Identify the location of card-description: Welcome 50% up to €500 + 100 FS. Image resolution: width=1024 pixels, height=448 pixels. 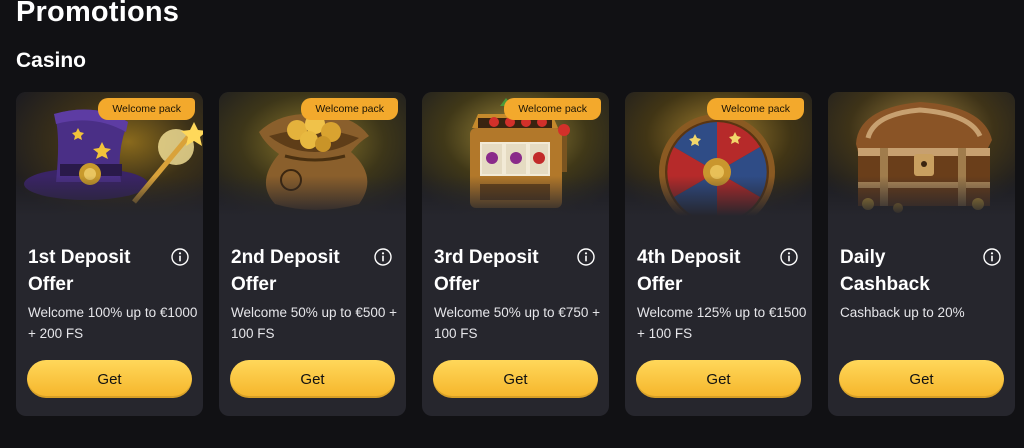
(314, 323).